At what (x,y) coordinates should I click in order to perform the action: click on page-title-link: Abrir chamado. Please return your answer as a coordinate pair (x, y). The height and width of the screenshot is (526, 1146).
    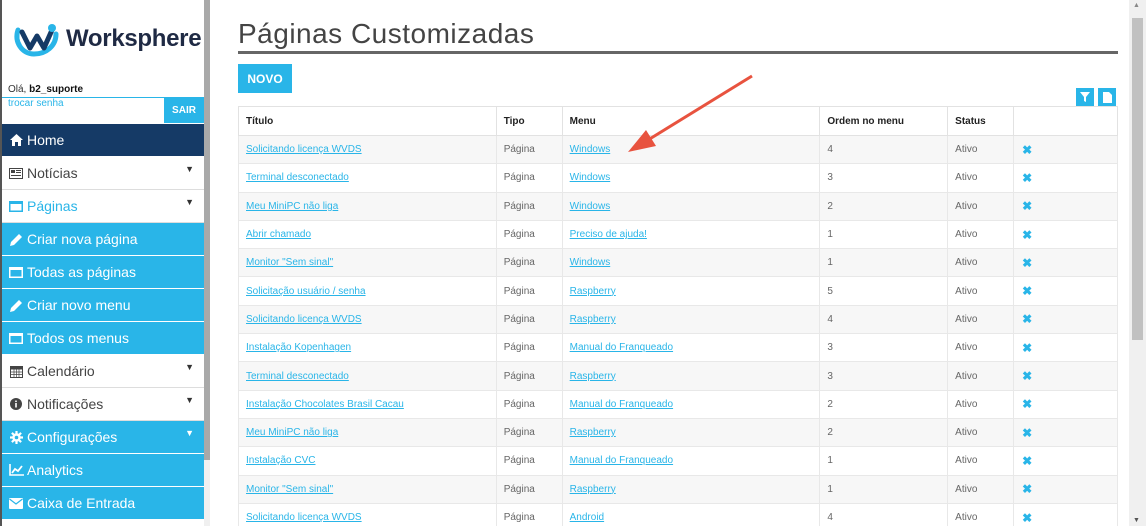
    Looking at the image, I should click on (278, 234).